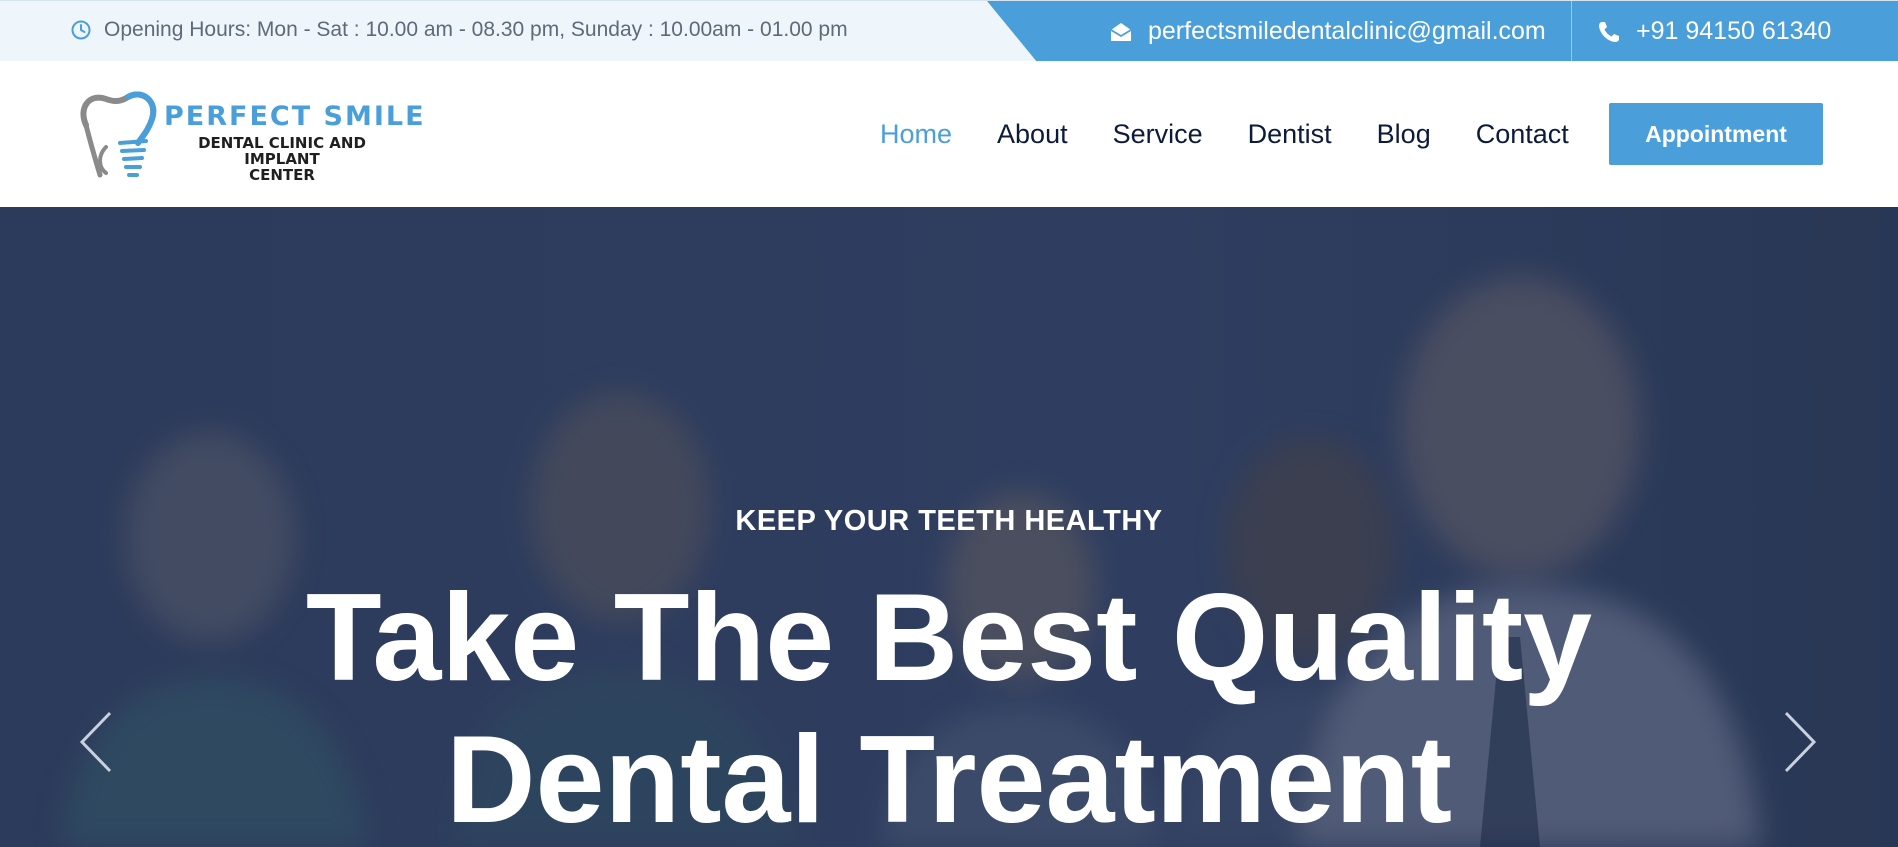 Image resolution: width=1898 pixels, height=847 pixels. I want to click on email-link: perfectsmiledentalclinic@gmail.com, so click(1327, 31).